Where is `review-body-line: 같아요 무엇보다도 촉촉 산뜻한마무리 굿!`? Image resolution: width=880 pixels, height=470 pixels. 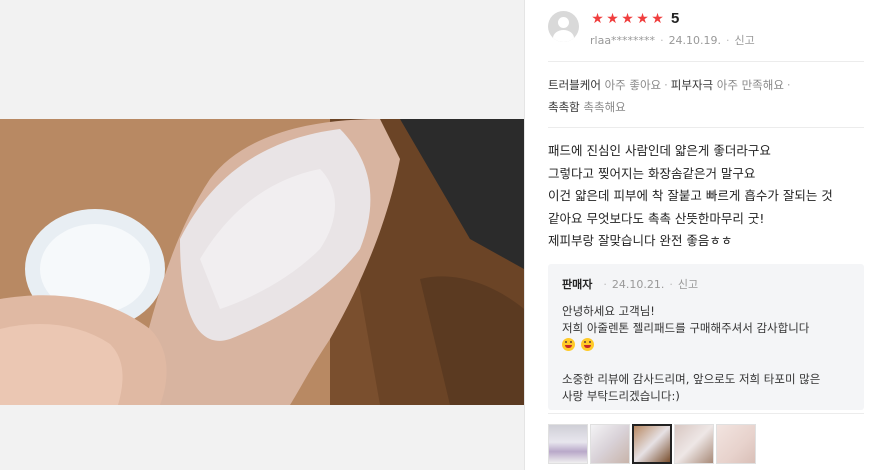
review-body-line: 같아요 무엇보다도 촉촉 산뜻한마무리 굿! is located at coordinates (656, 218).